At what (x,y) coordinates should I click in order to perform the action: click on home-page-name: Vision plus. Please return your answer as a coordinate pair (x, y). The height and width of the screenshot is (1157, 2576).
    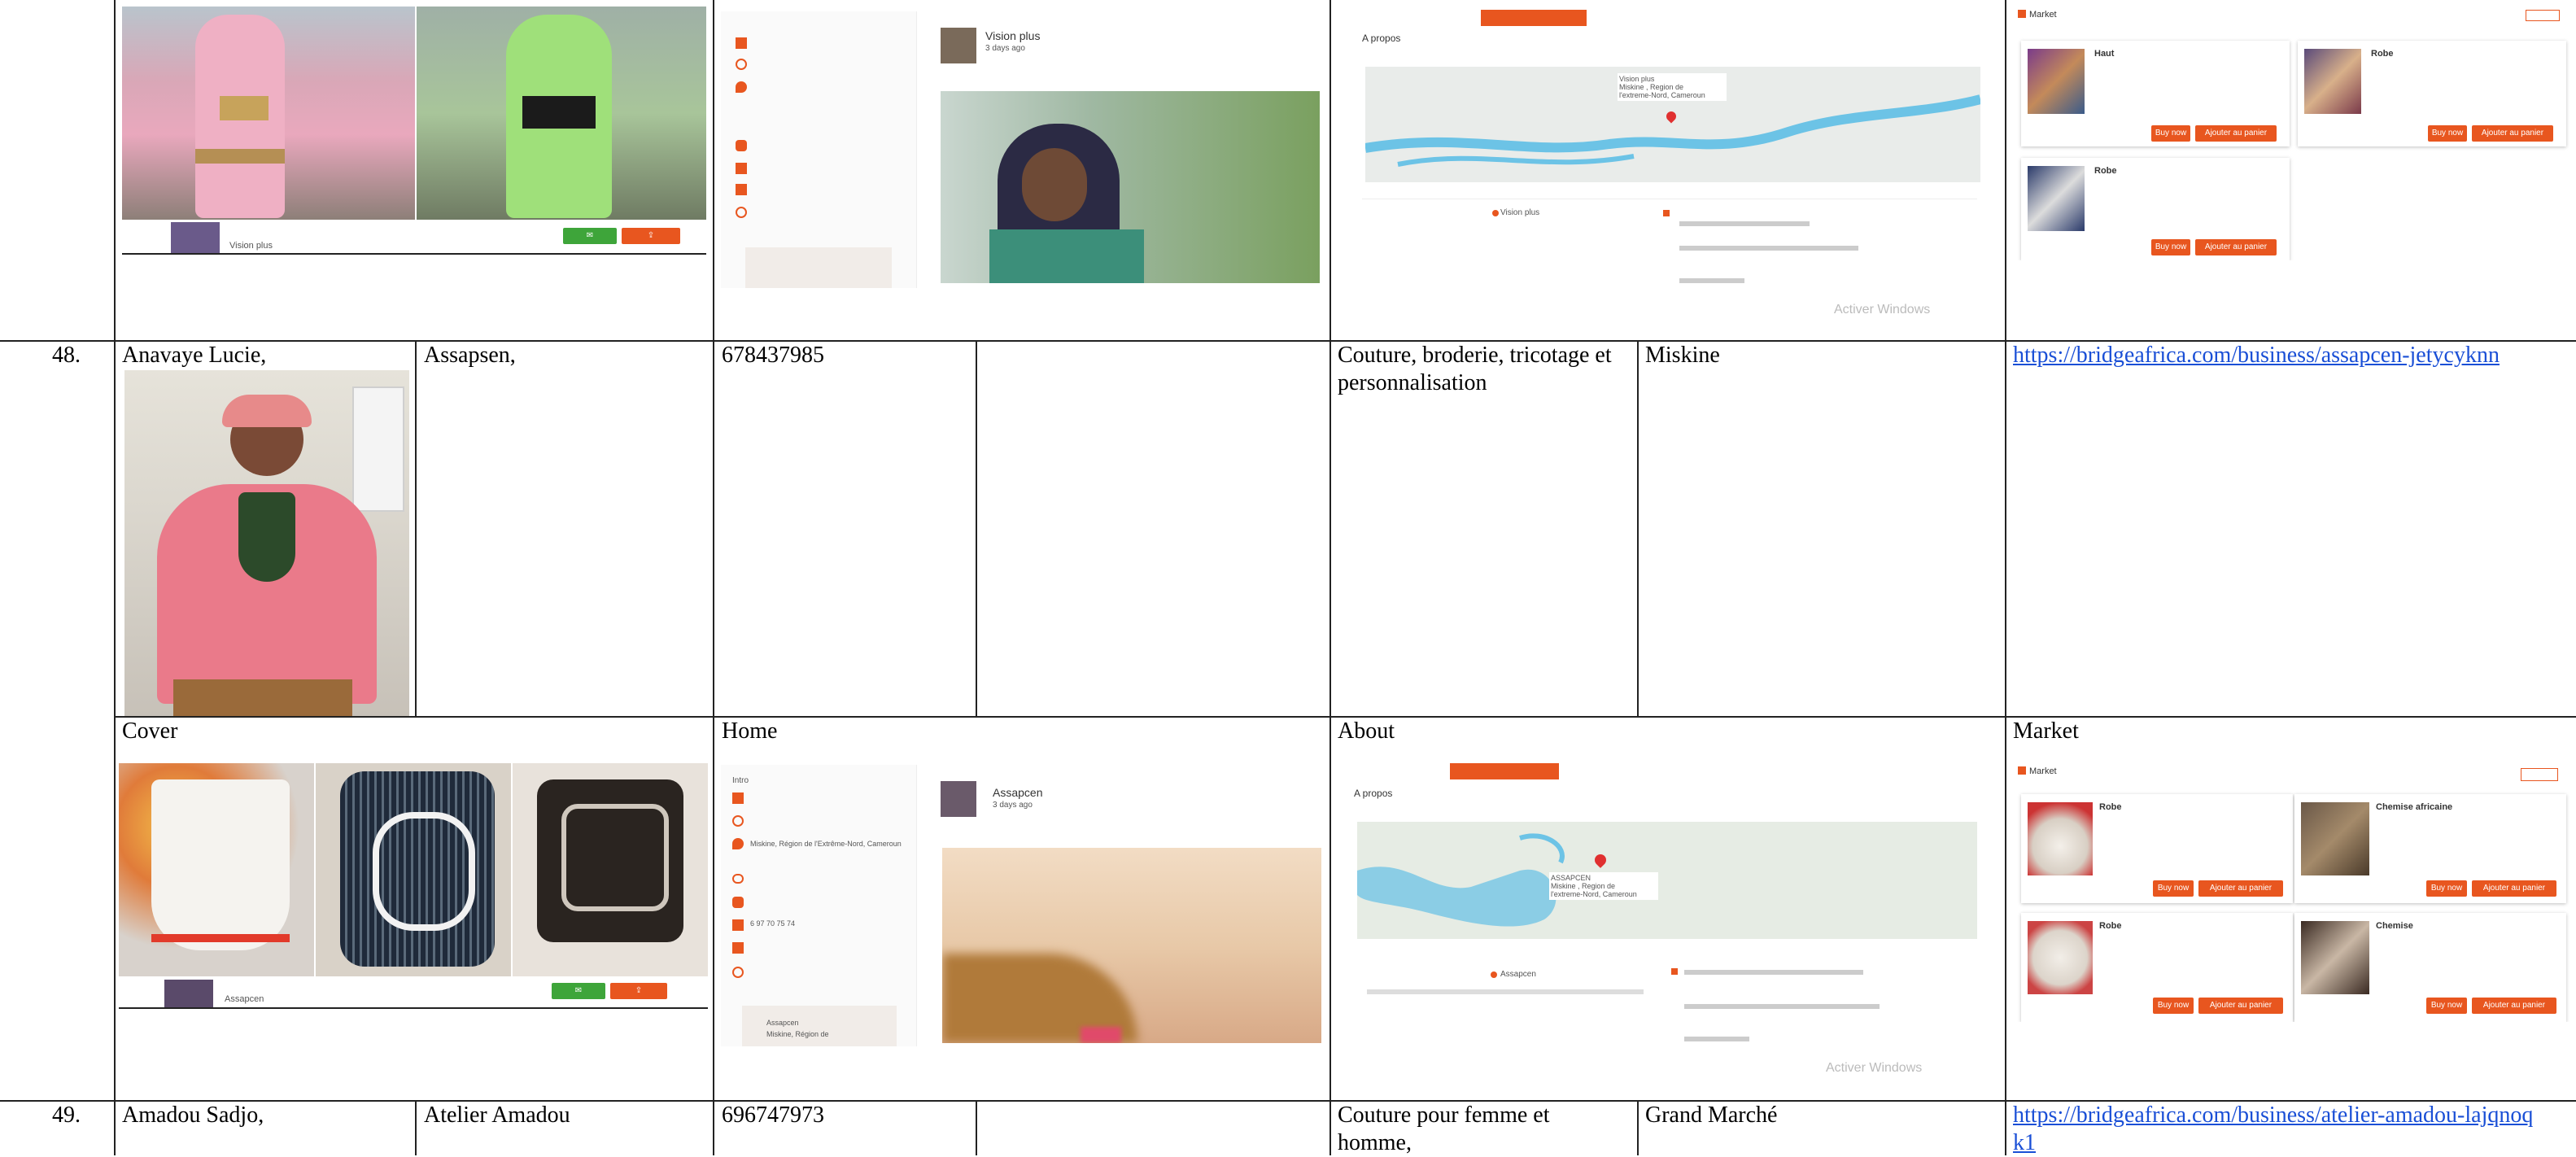
    Looking at the image, I should click on (1013, 35).